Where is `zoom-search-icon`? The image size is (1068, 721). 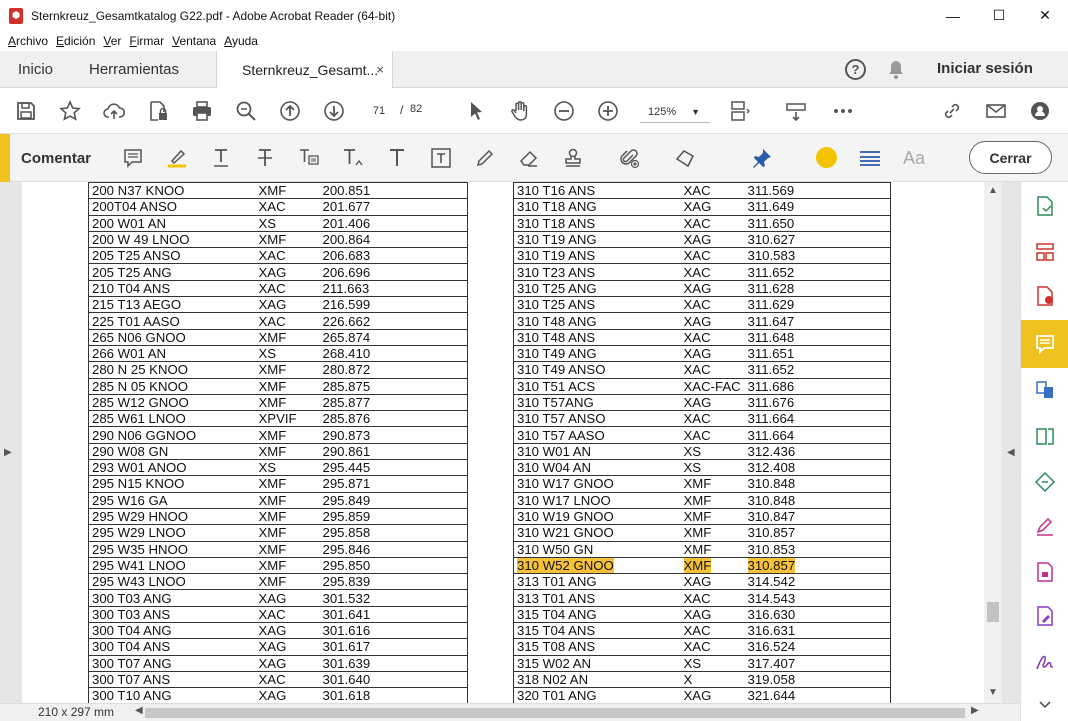
zoom-search-icon is located at coordinates (246, 111).